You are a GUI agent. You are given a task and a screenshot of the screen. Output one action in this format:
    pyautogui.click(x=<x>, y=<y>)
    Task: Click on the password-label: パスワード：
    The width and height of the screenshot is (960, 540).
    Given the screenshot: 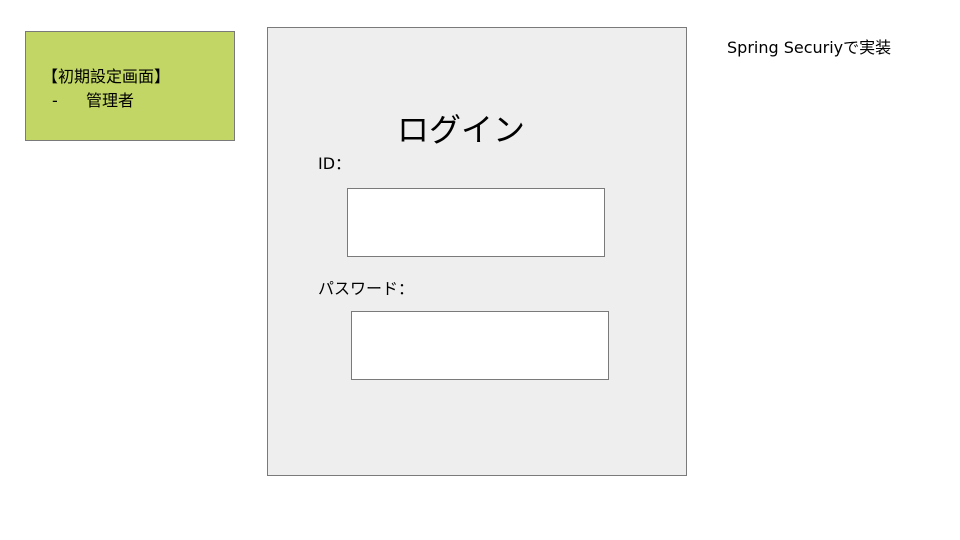 What is the action you would take?
    pyautogui.click(x=366, y=288)
    